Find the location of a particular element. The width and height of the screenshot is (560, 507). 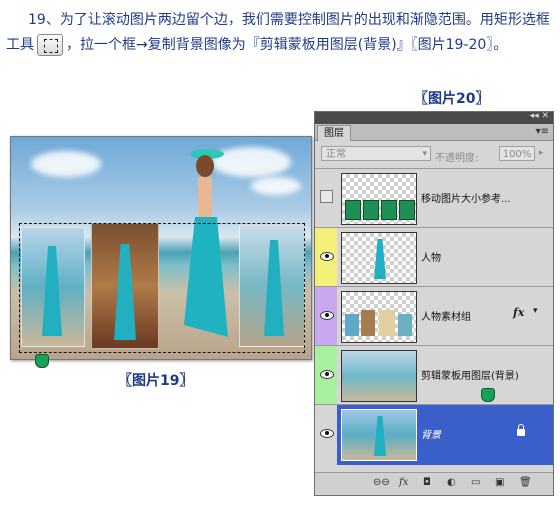

fx-icon: fx is located at coordinates (403, 482).